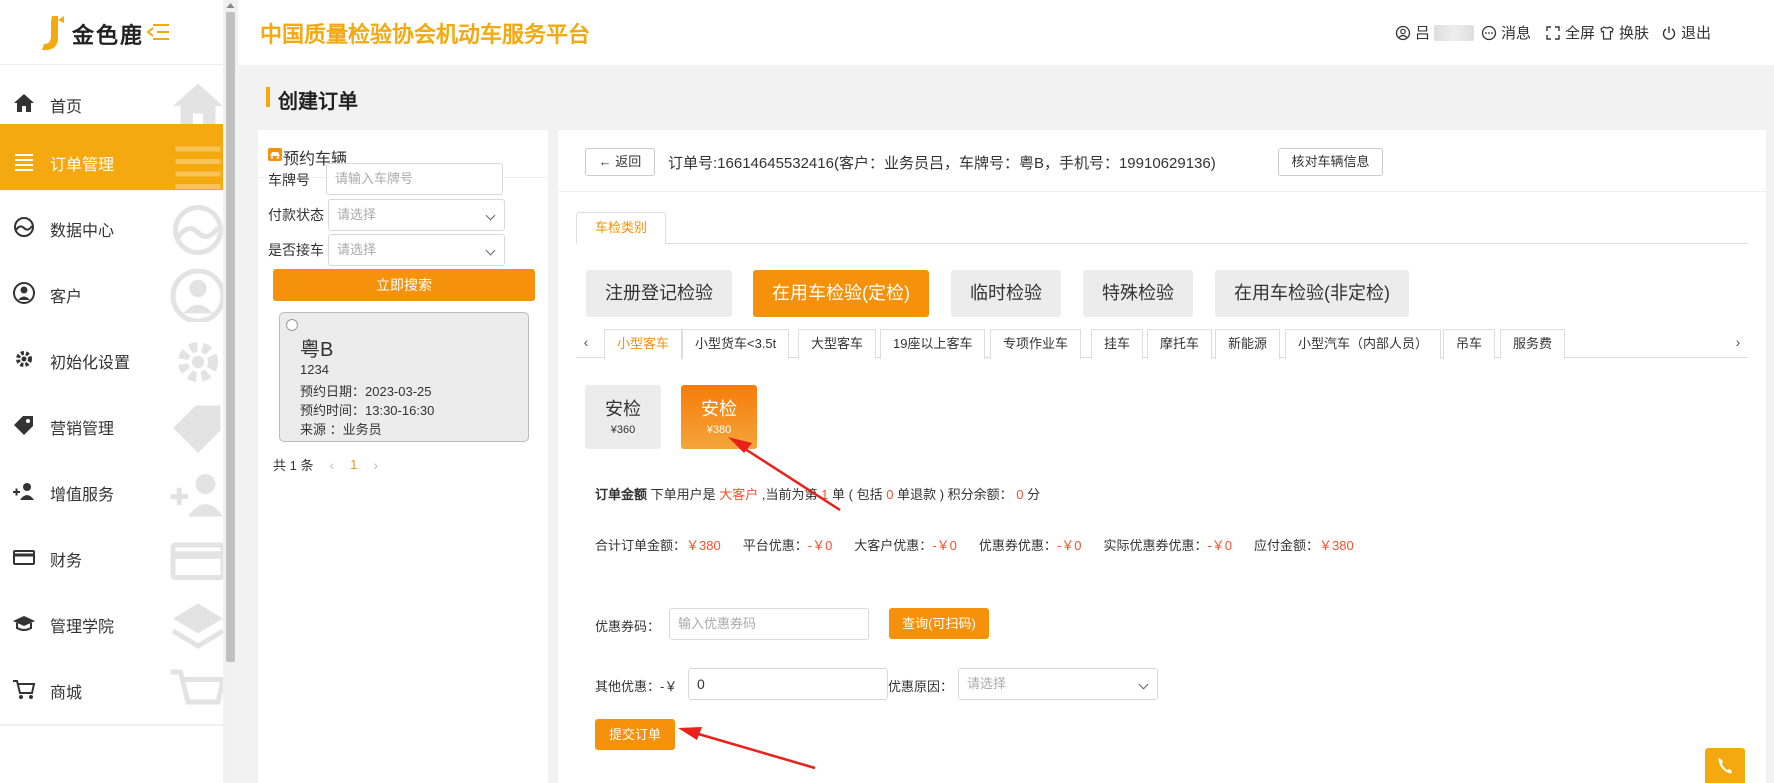  Describe the element at coordinates (789, 494) in the screenshot. I see `amount-text: ,当前为第` at that location.